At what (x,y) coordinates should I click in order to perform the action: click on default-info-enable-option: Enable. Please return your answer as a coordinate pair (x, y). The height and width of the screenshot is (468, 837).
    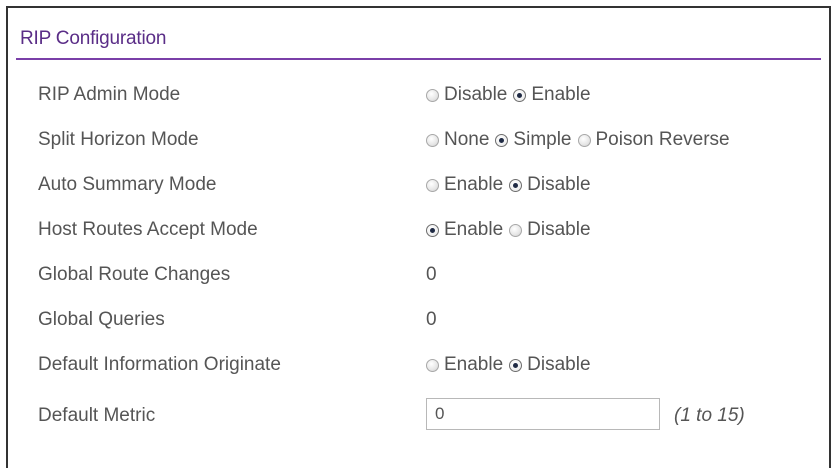
    Looking at the image, I should click on (464, 365).